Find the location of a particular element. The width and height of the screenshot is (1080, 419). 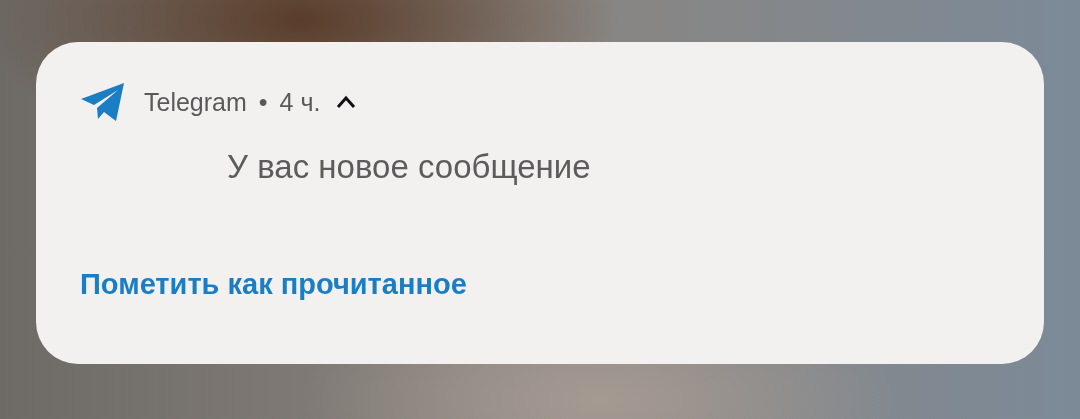

mark-as-read-button: Пометить как прочитанное is located at coordinates (273, 284).